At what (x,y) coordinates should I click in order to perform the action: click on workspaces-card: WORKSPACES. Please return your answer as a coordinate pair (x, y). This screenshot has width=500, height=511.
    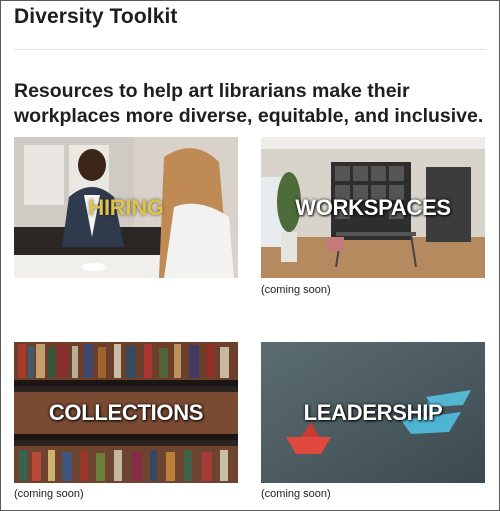
    Looking at the image, I should click on (373, 207).